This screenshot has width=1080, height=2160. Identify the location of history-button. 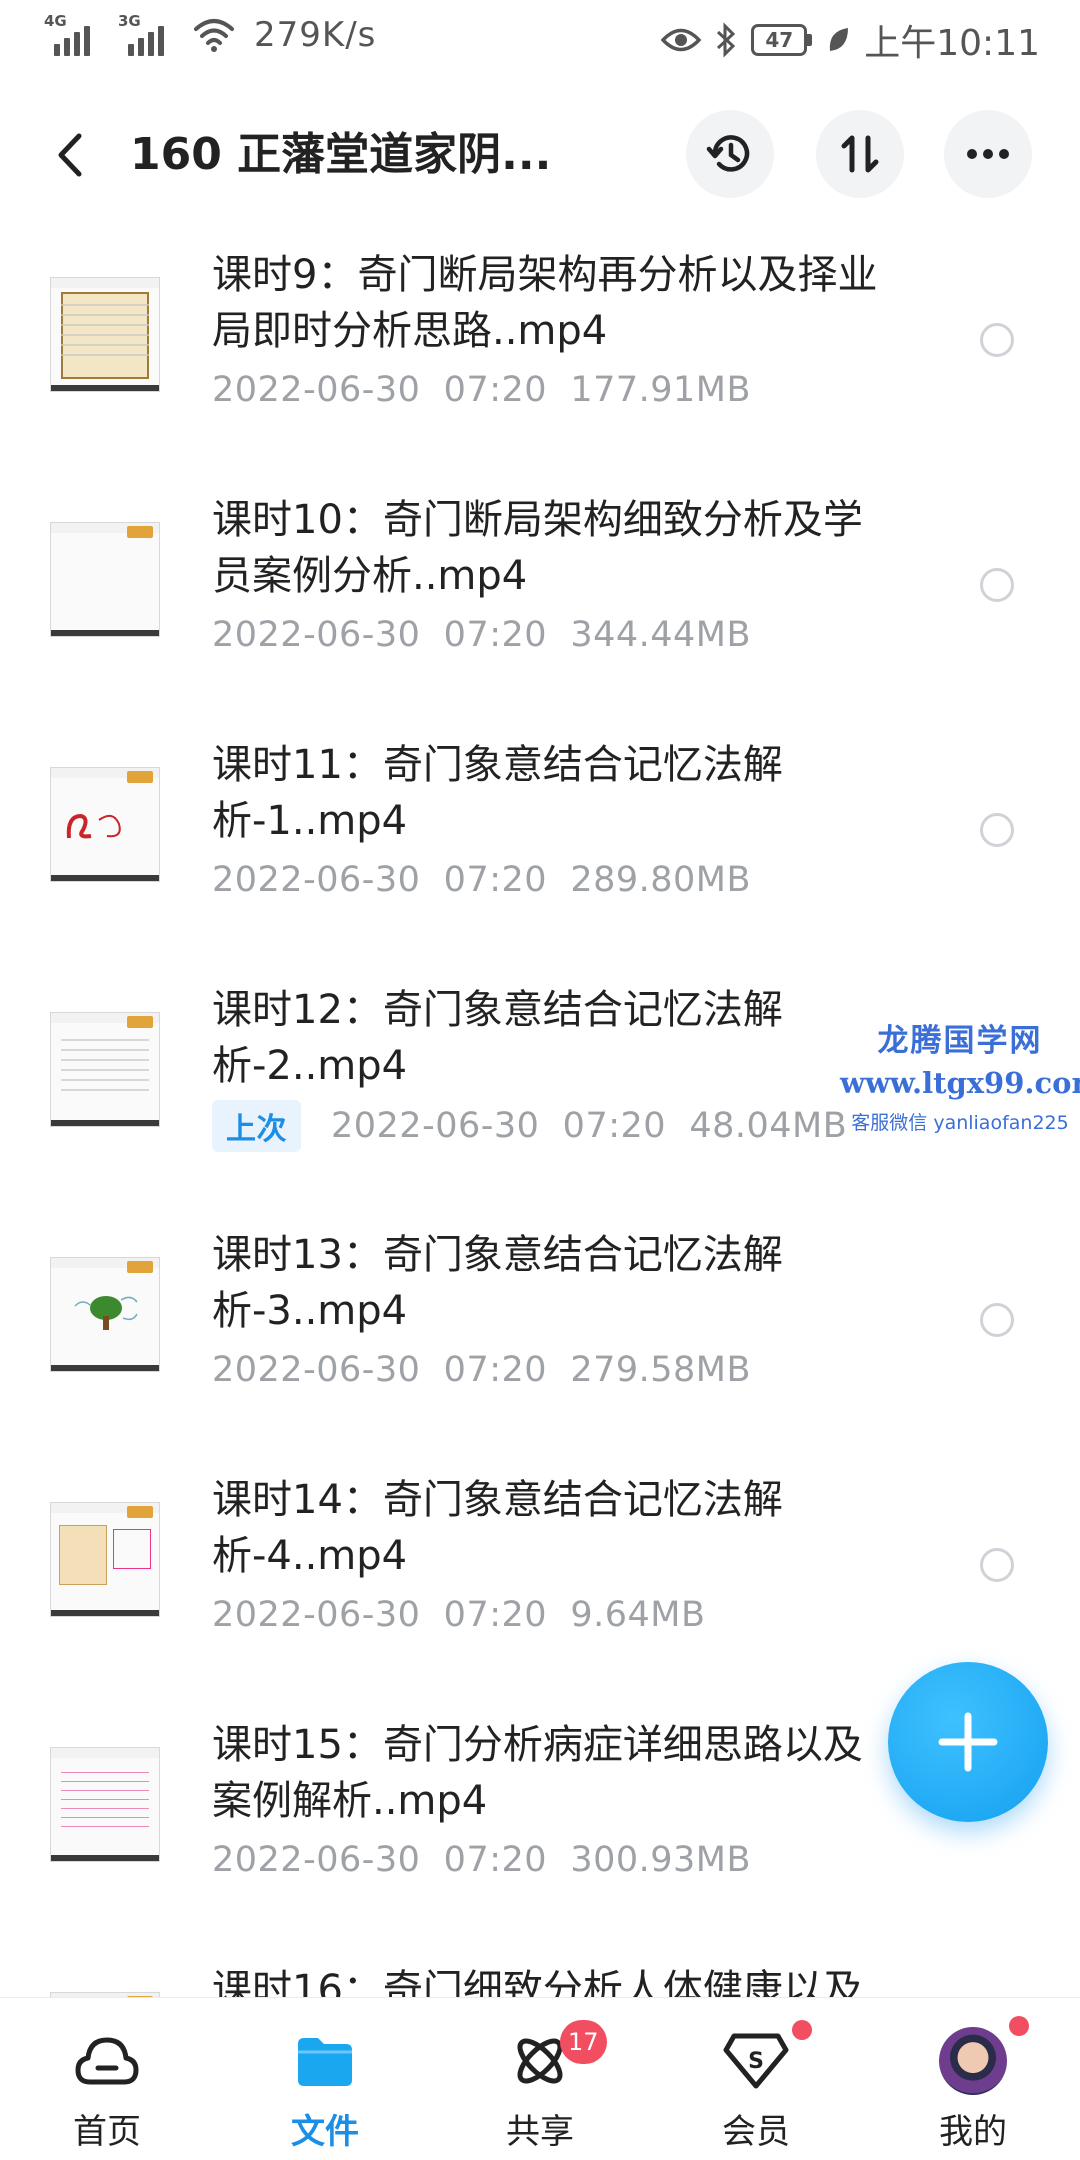
(730, 154).